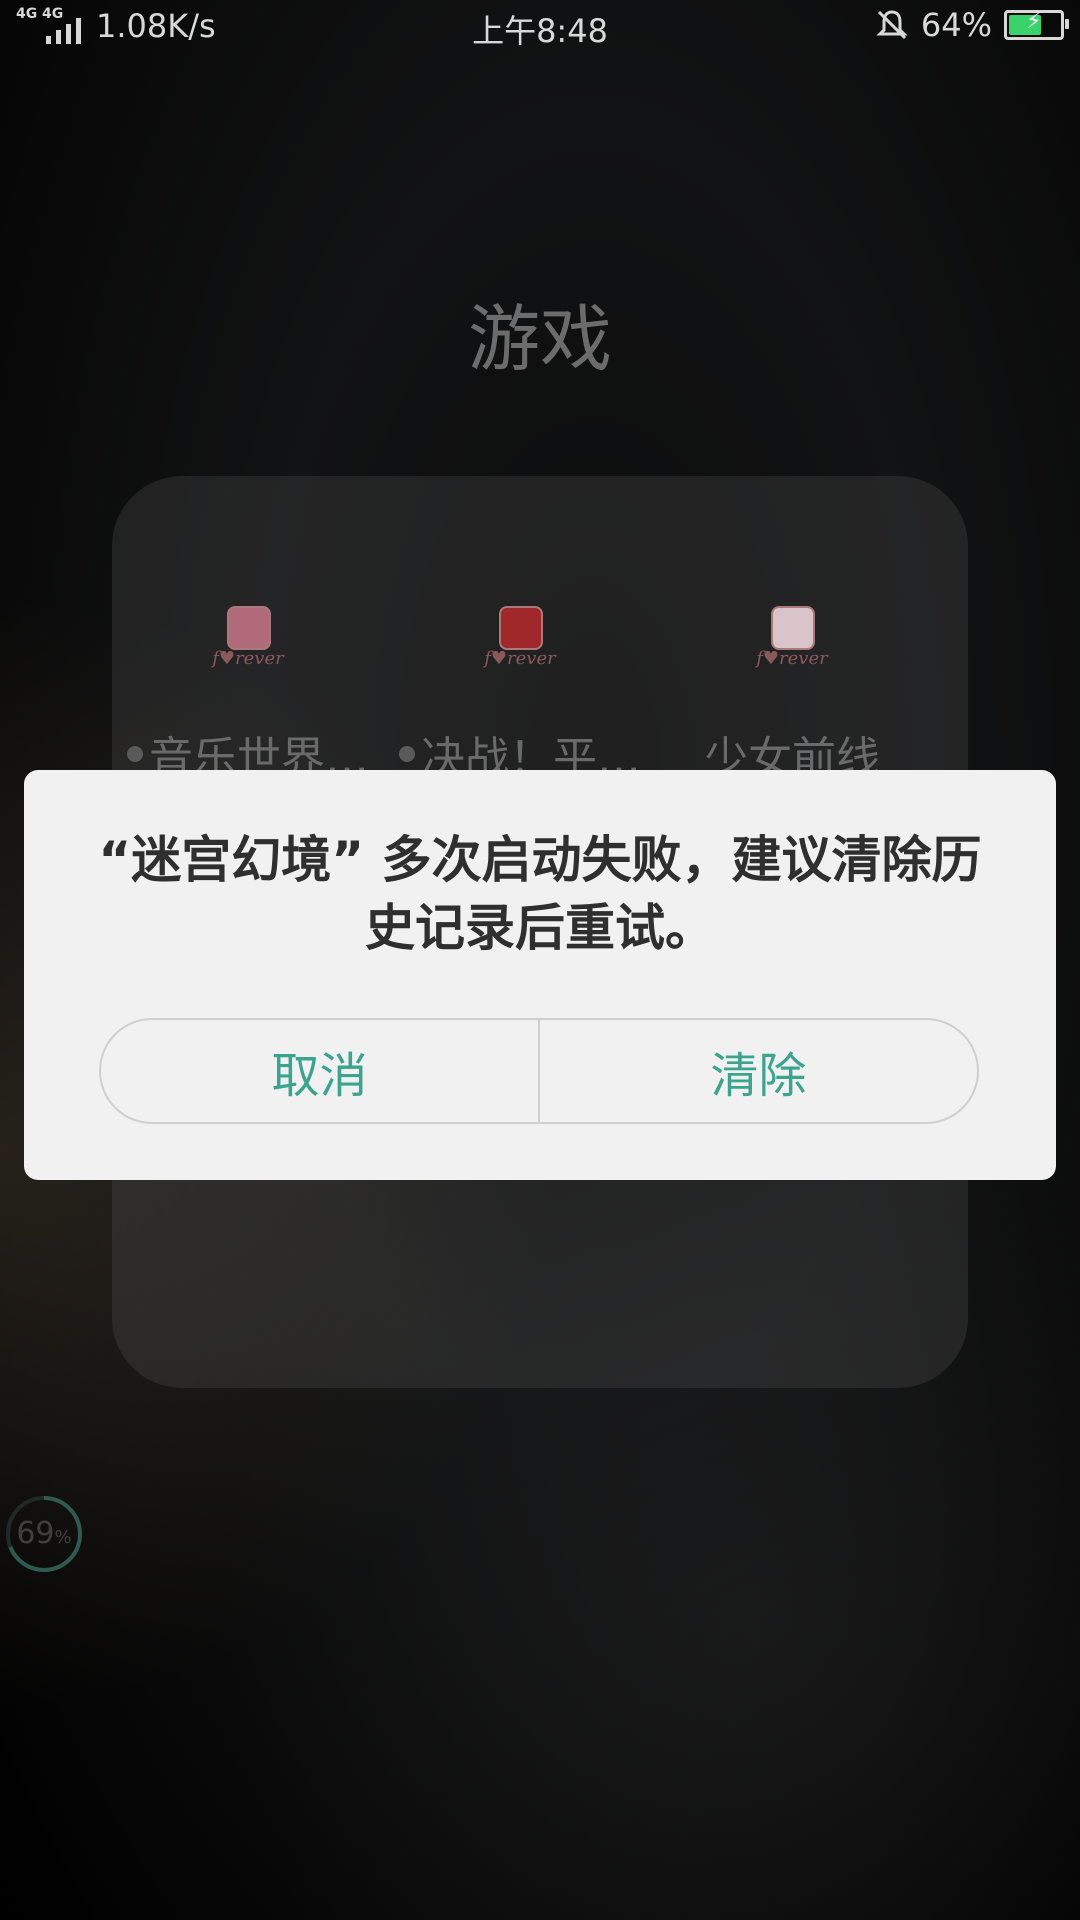 Image resolution: width=1080 pixels, height=1920 pixels. I want to click on status-right: 64% ⚡, so click(972, 25).